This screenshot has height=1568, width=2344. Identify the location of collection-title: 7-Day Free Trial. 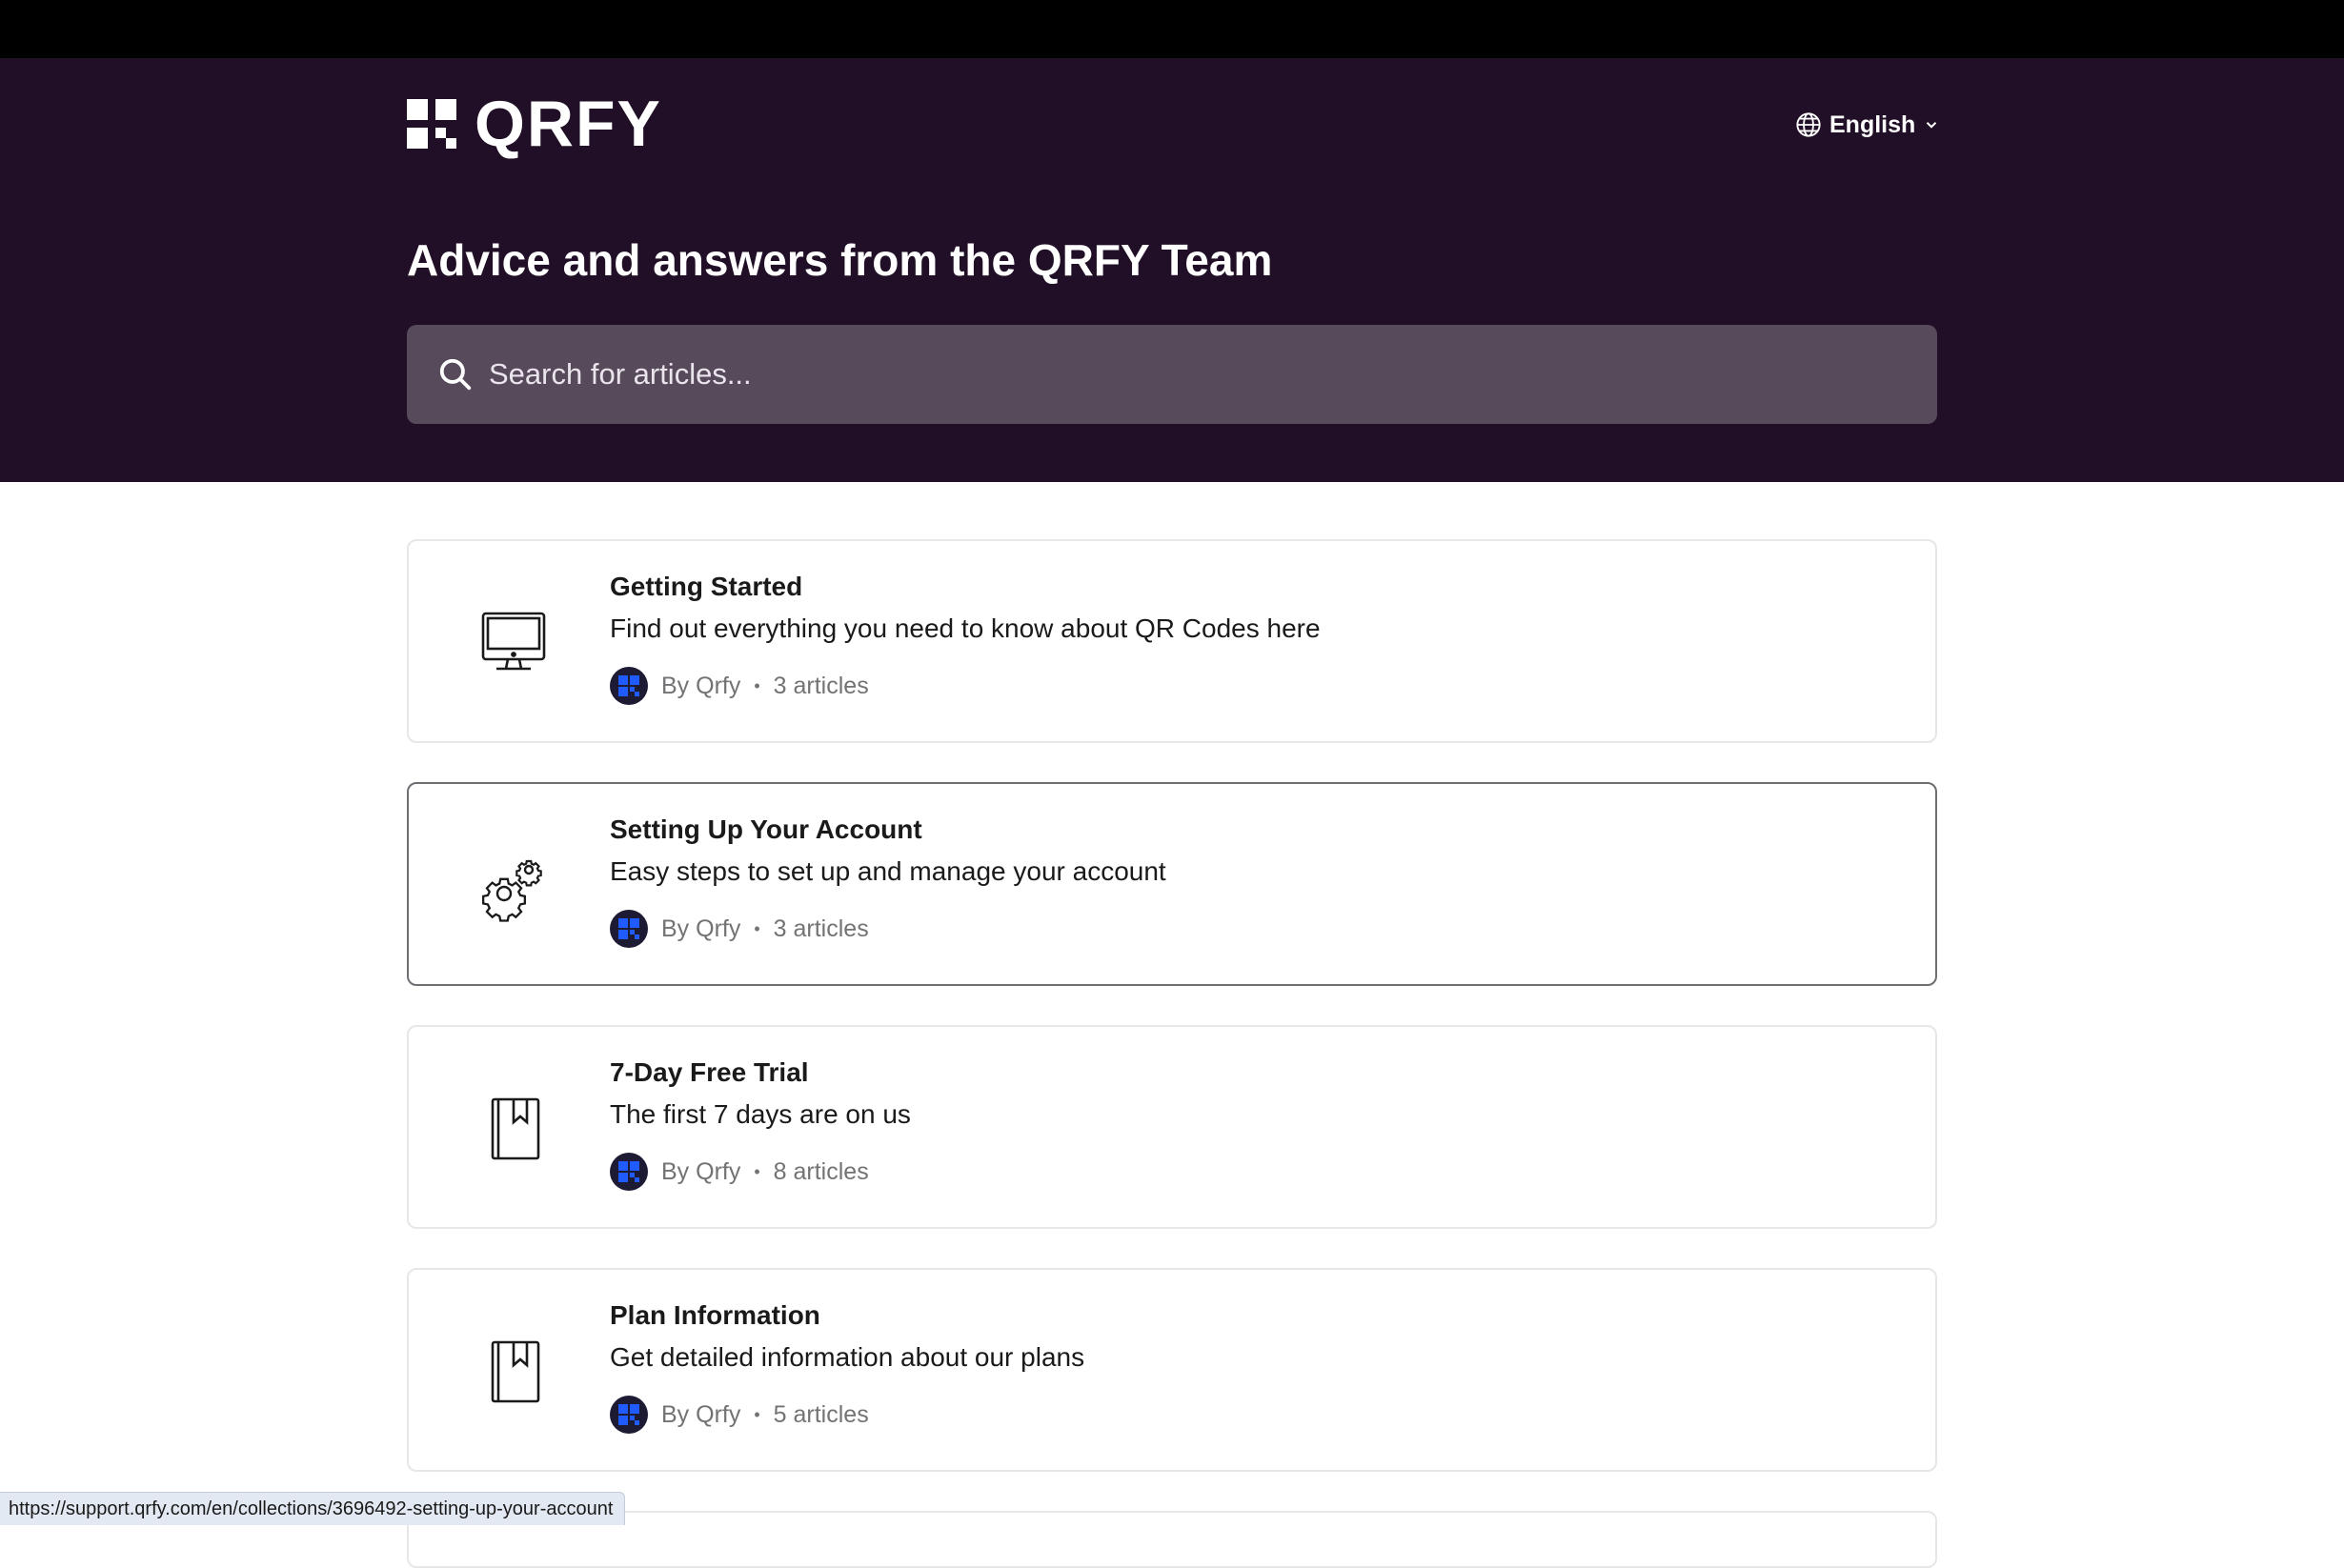
(709, 1072).